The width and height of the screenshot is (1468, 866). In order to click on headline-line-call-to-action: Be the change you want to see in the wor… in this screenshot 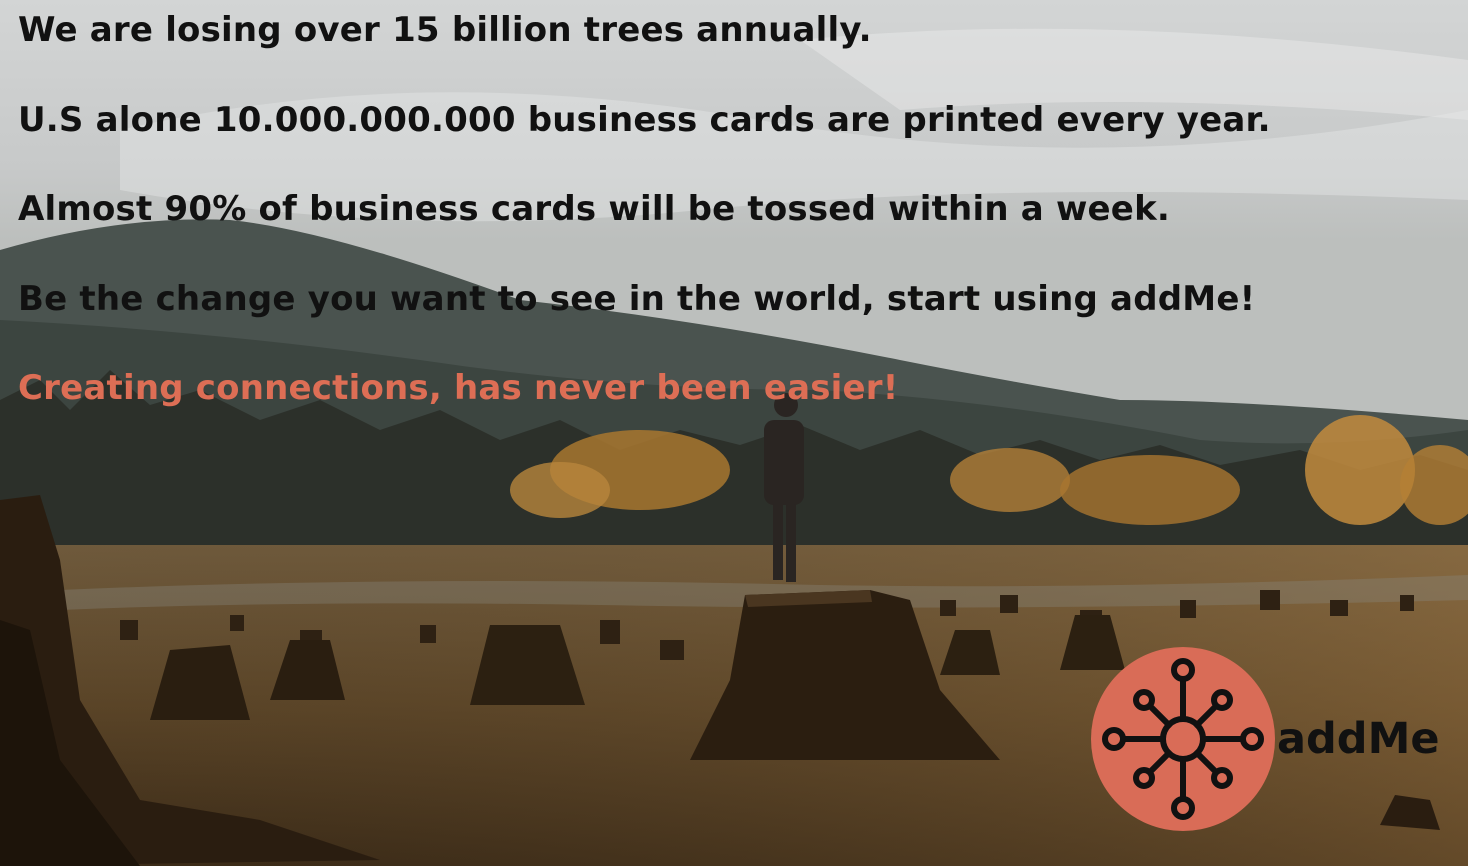, I will do `click(637, 299)`.